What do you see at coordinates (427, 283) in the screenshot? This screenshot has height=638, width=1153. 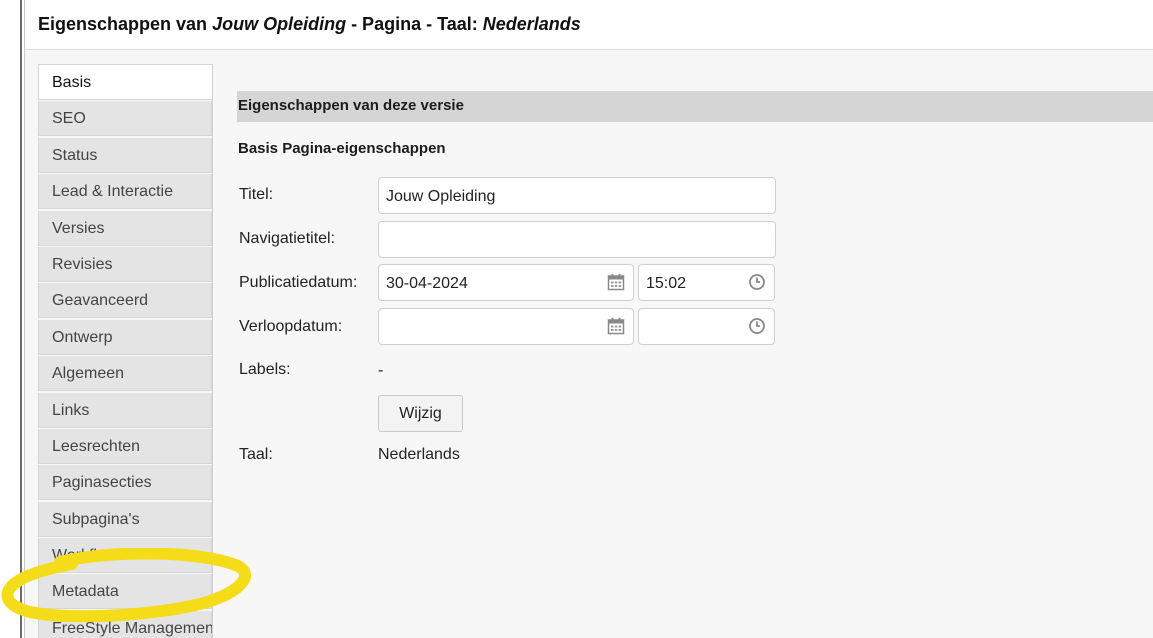 I see `publication-date-value: 30-04-2024` at bounding box center [427, 283].